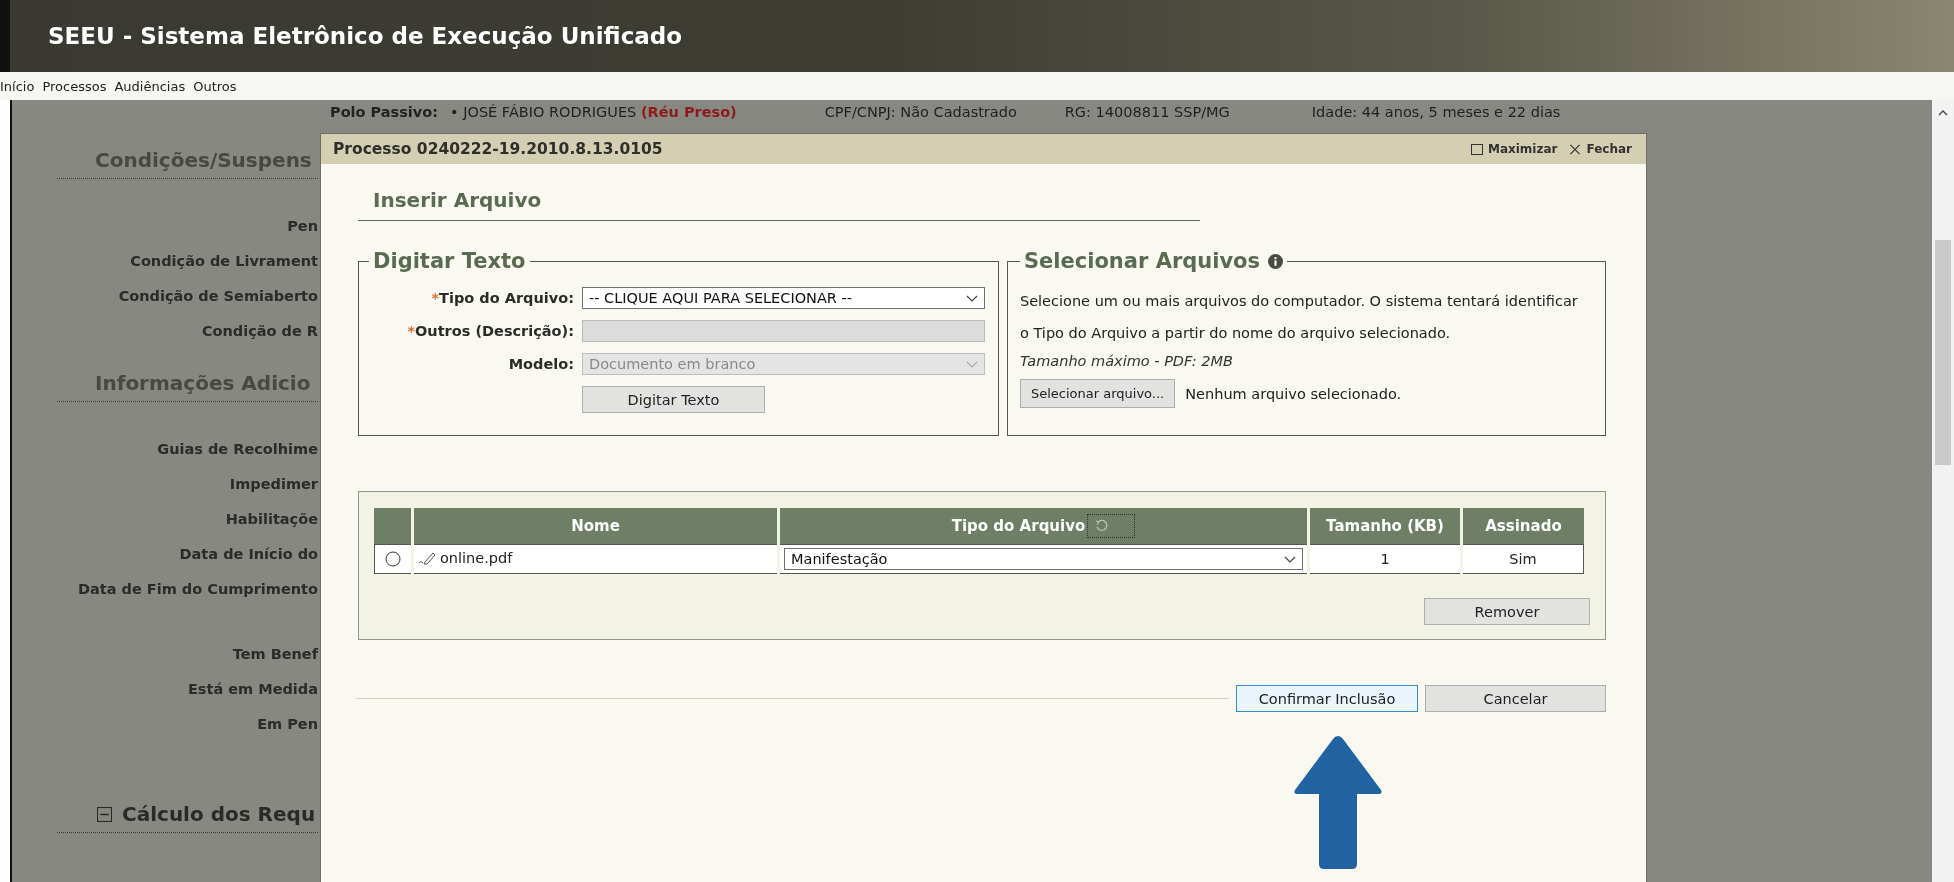 This screenshot has height=882, width=1954. Describe the element at coordinates (259, 331) in the screenshot. I see `field-label: Condição de R` at that location.